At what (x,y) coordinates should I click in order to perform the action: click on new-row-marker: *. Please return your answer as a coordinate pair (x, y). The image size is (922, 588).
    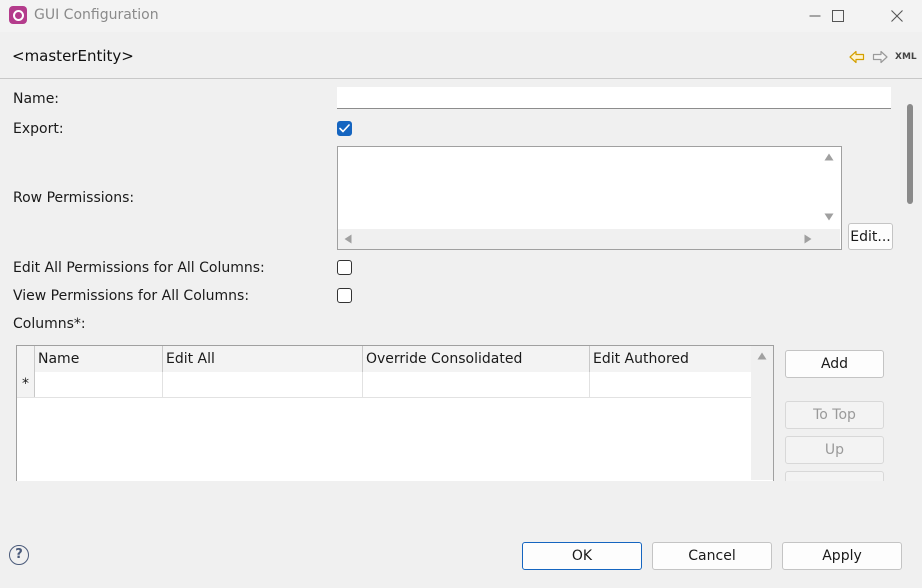
    Looking at the image, I should click on (26, 384).